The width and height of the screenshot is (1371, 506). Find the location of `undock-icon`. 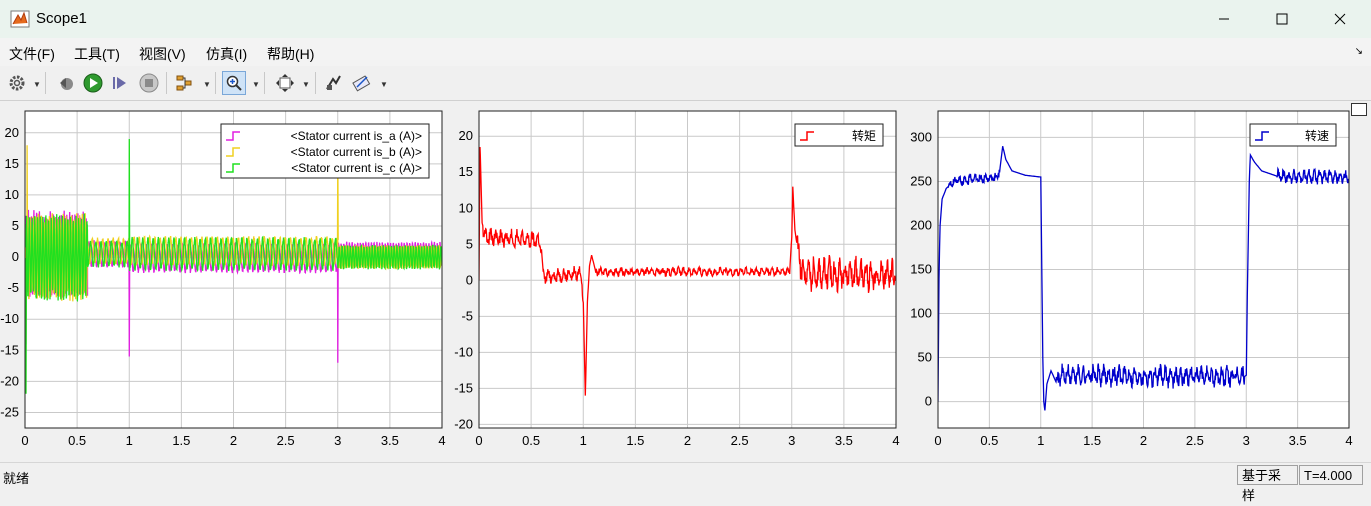

undock-icon is located at coordinates (1359, 109).